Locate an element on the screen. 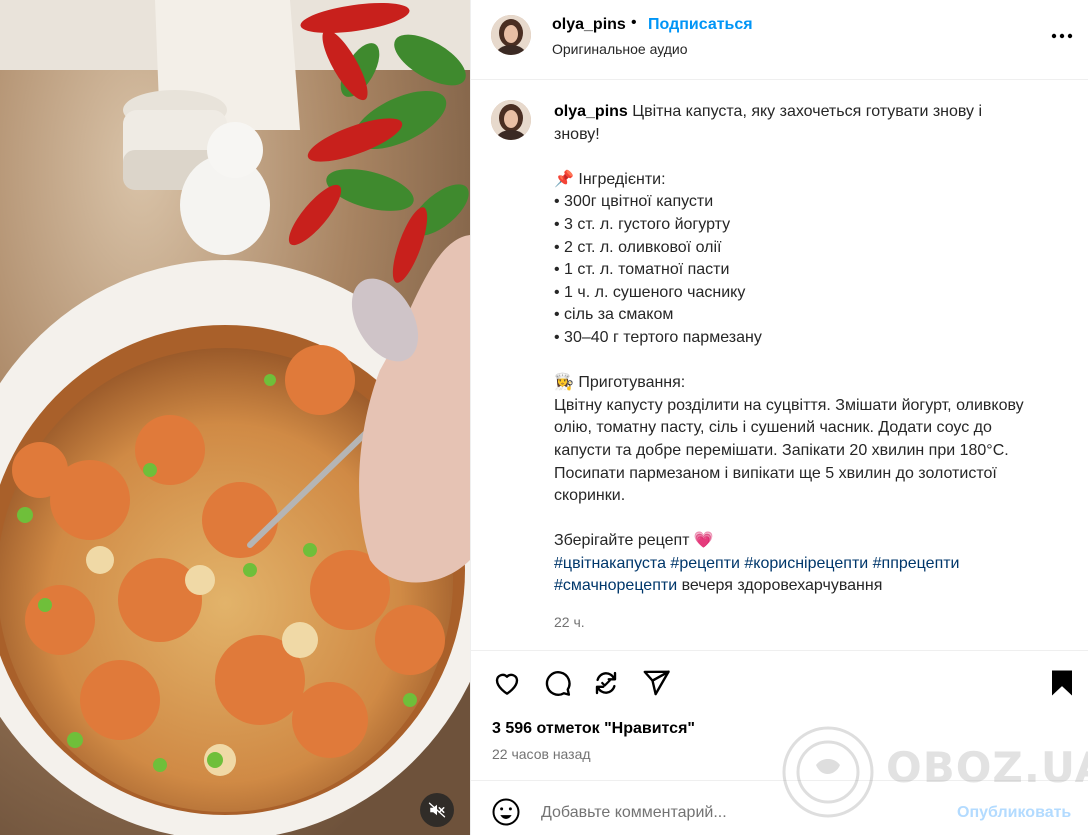 This screenshot has height=835, width=1088. caption-timestamp: 22 ч. is located at coordinates (791, 622).